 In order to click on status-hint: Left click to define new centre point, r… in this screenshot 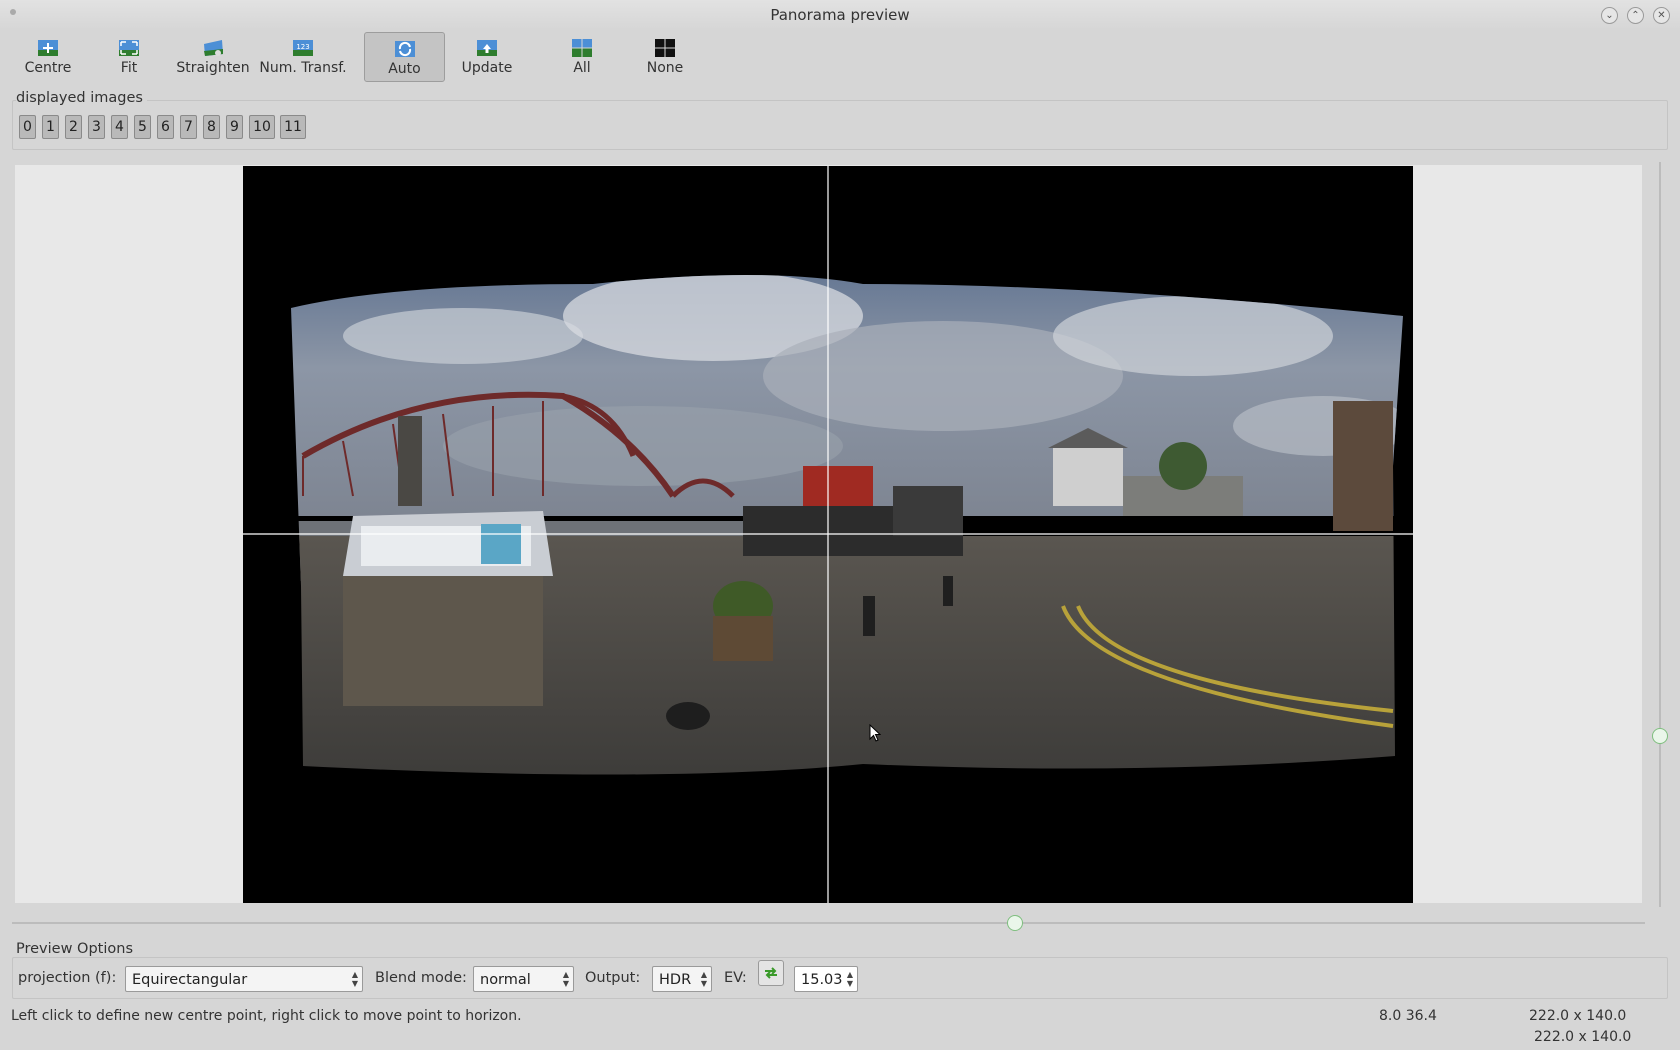, I will do `click(266, 1016)`.